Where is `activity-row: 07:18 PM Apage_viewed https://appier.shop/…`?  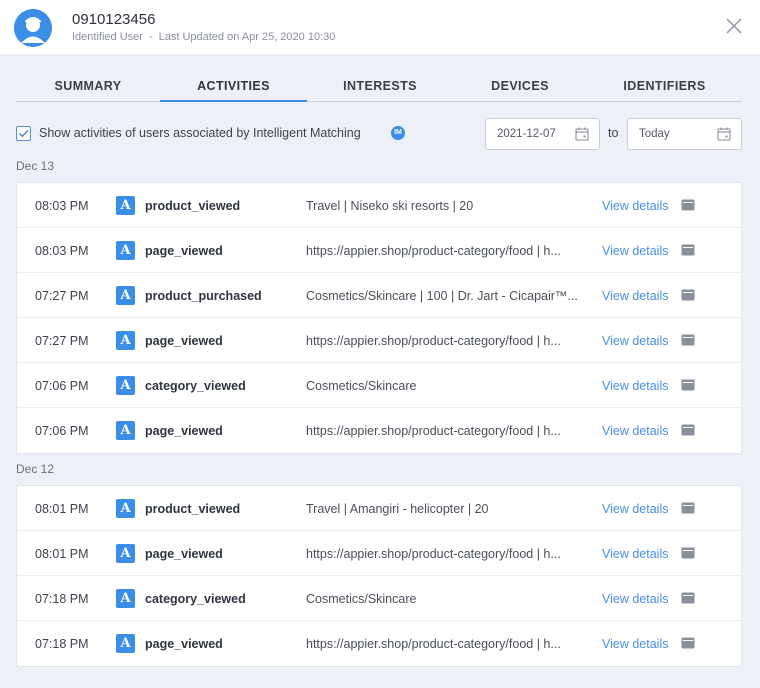 activity-row: 07:18 PM Apage_viewed https://appier.shop/… is located at coordinates (379, 643).